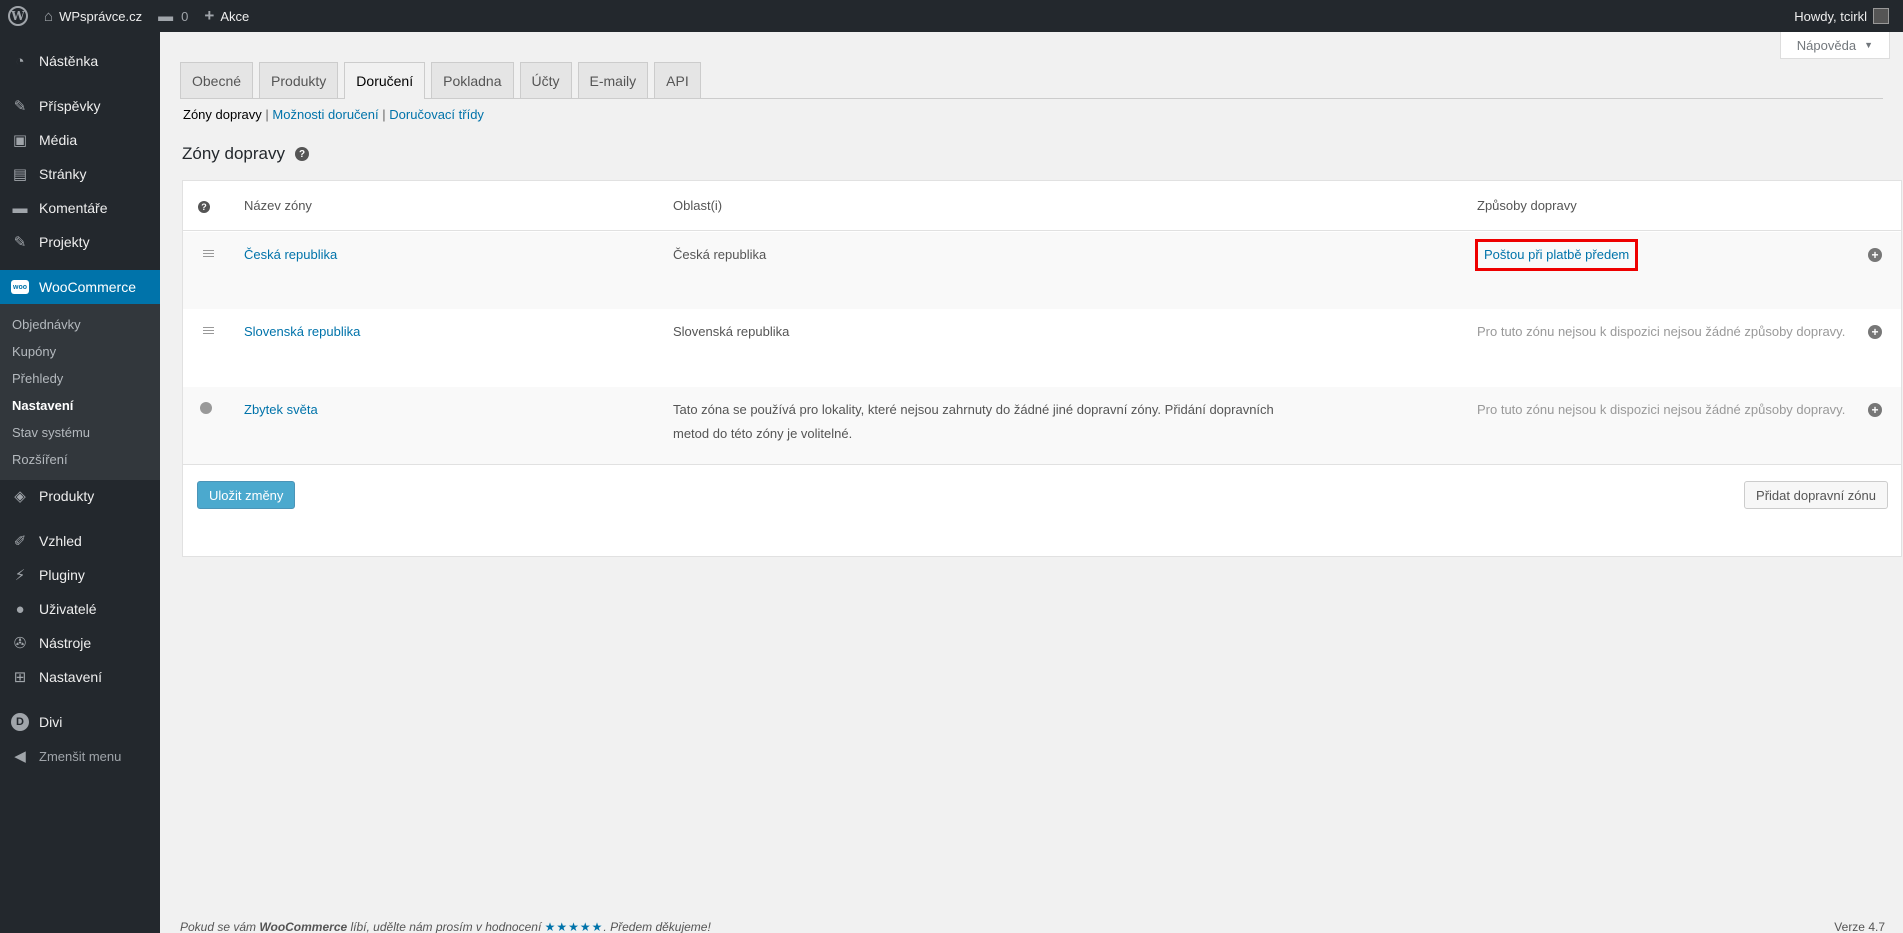 This screenshot has width=1903, height=933. Describe the element at coordinates (20, 756) in the screenshot. I see `collapse-icon: ◀` at that location.